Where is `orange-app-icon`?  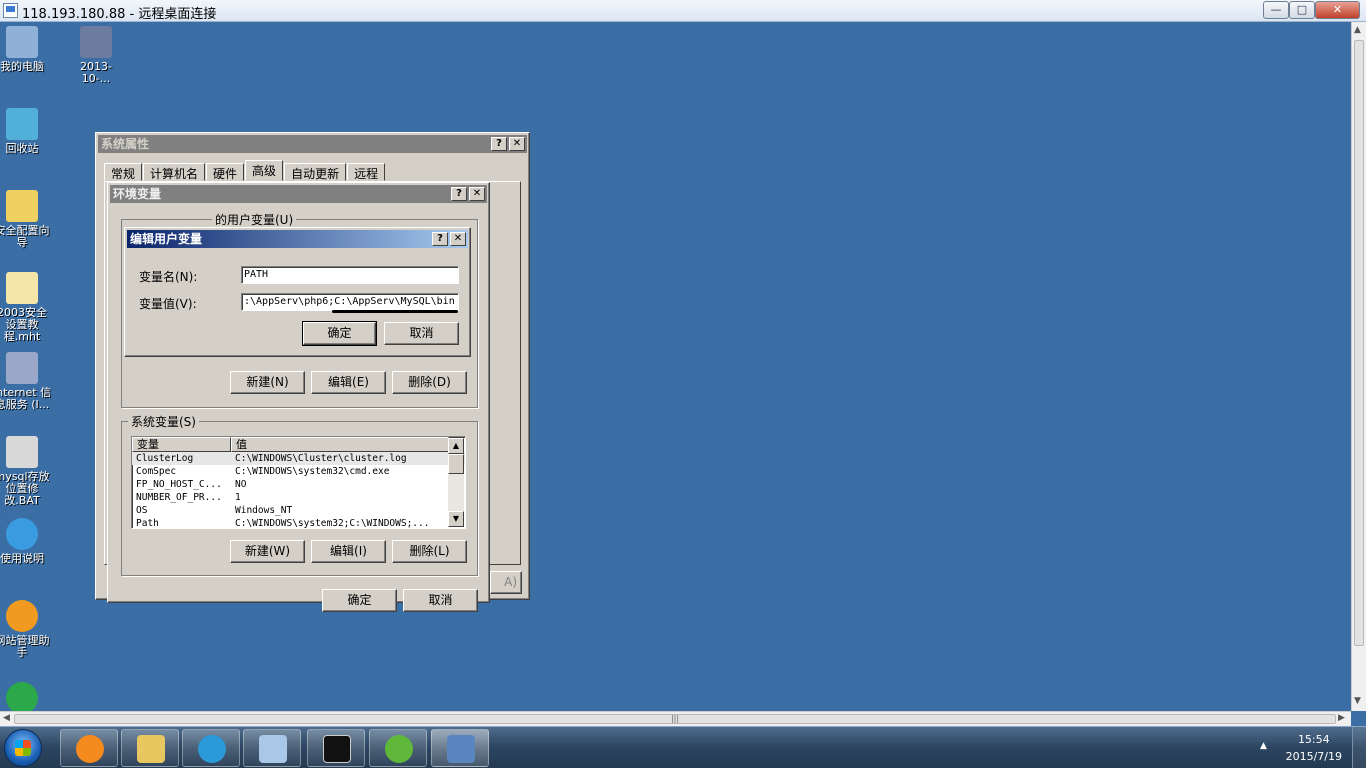 orange-app-icon is located at coordinates (90, 749).